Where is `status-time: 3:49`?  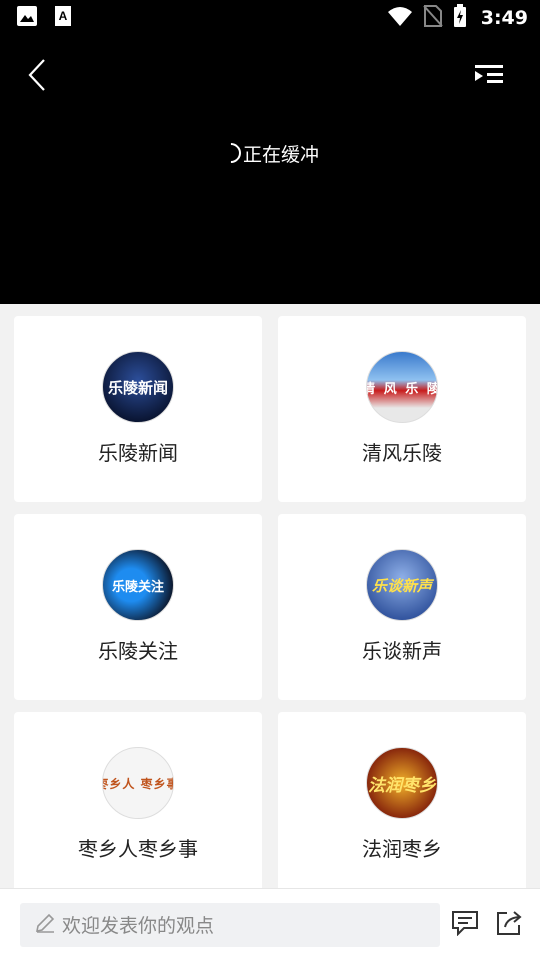
status-time: 3:49 is located at coordinates (504, 18).